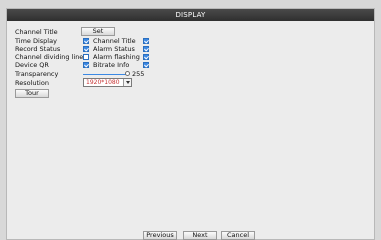 The width and height of the screenshot is (381, 240). Describe the element at coordinates (114, 49) in the screenshot. I see `alarm-status-label: Alarm Status` at that location.